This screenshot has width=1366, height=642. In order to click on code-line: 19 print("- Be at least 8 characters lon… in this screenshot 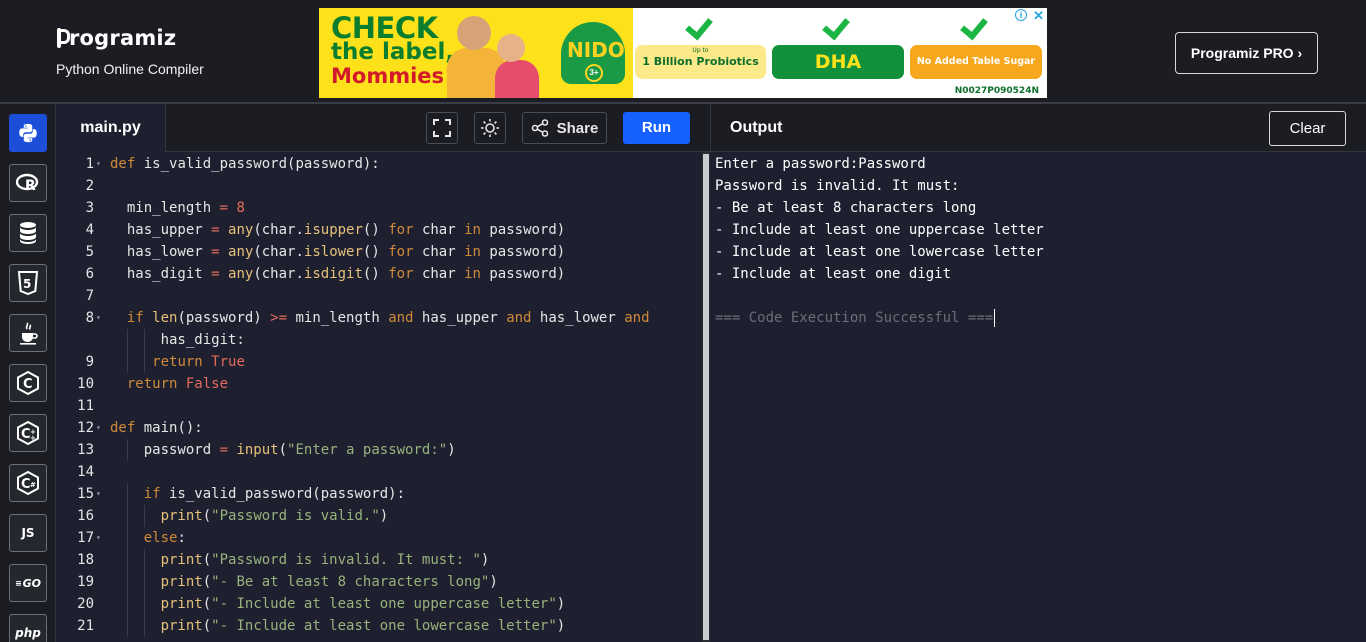, I will do `click(379, 582)`.